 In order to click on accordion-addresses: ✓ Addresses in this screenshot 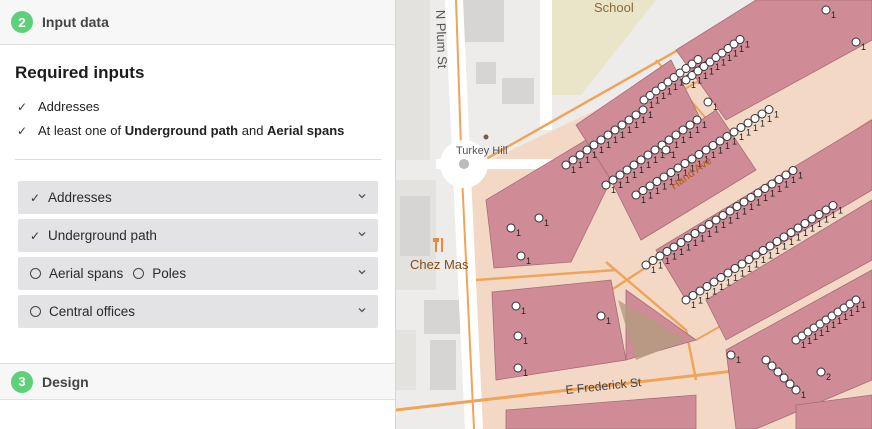, I will do `click(198, 197)`.